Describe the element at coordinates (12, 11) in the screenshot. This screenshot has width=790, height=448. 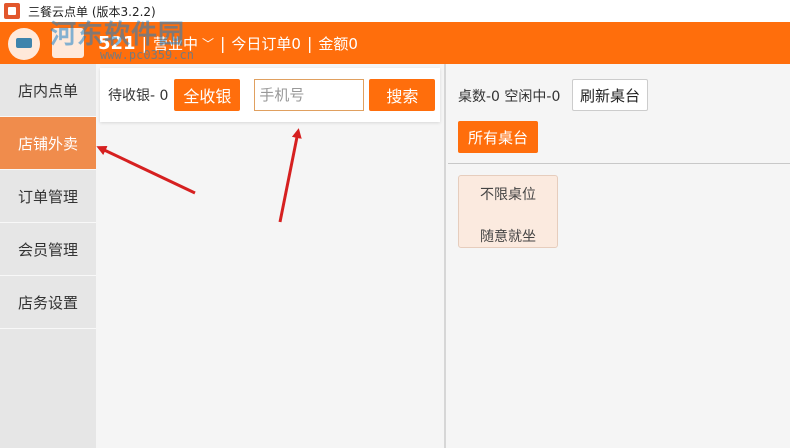
I see `app-icon` at that location.